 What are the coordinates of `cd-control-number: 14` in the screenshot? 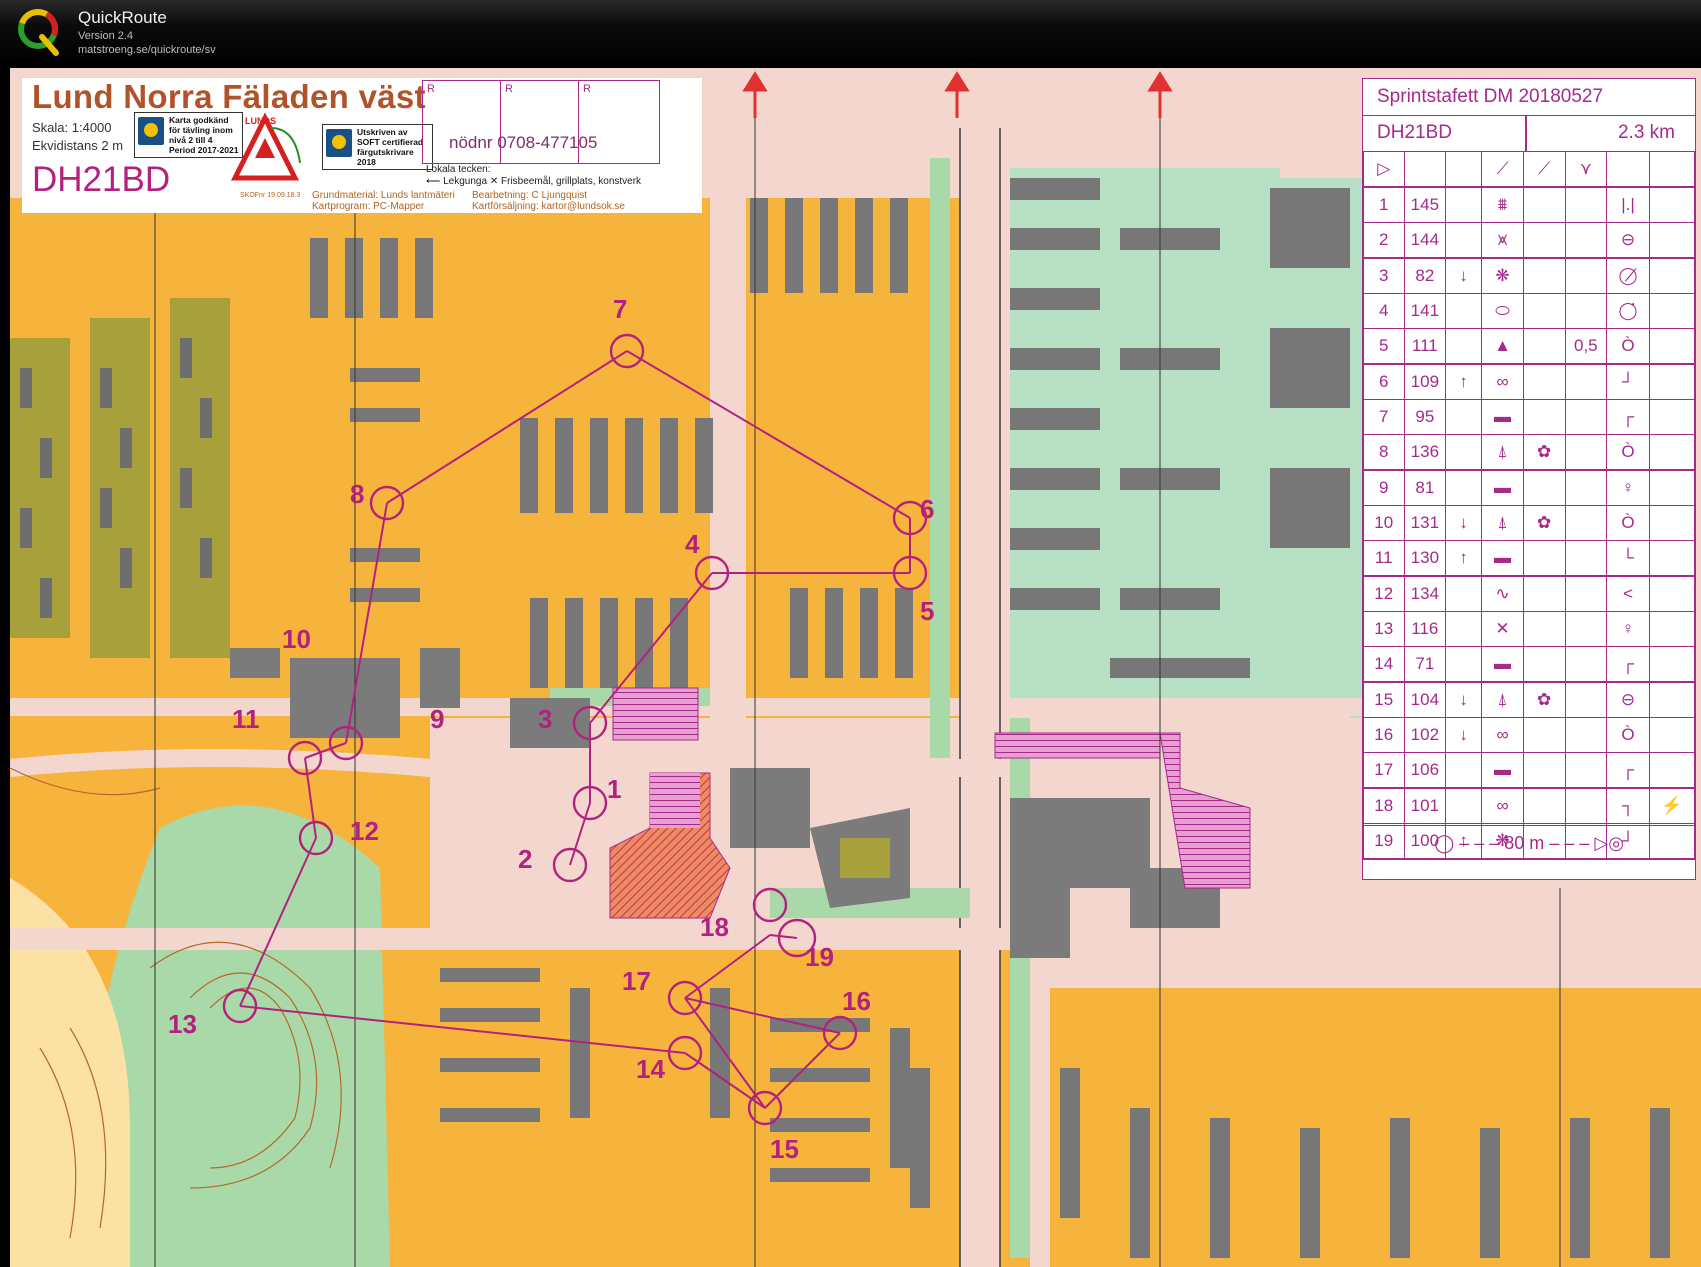 It's located at (1384, 664).